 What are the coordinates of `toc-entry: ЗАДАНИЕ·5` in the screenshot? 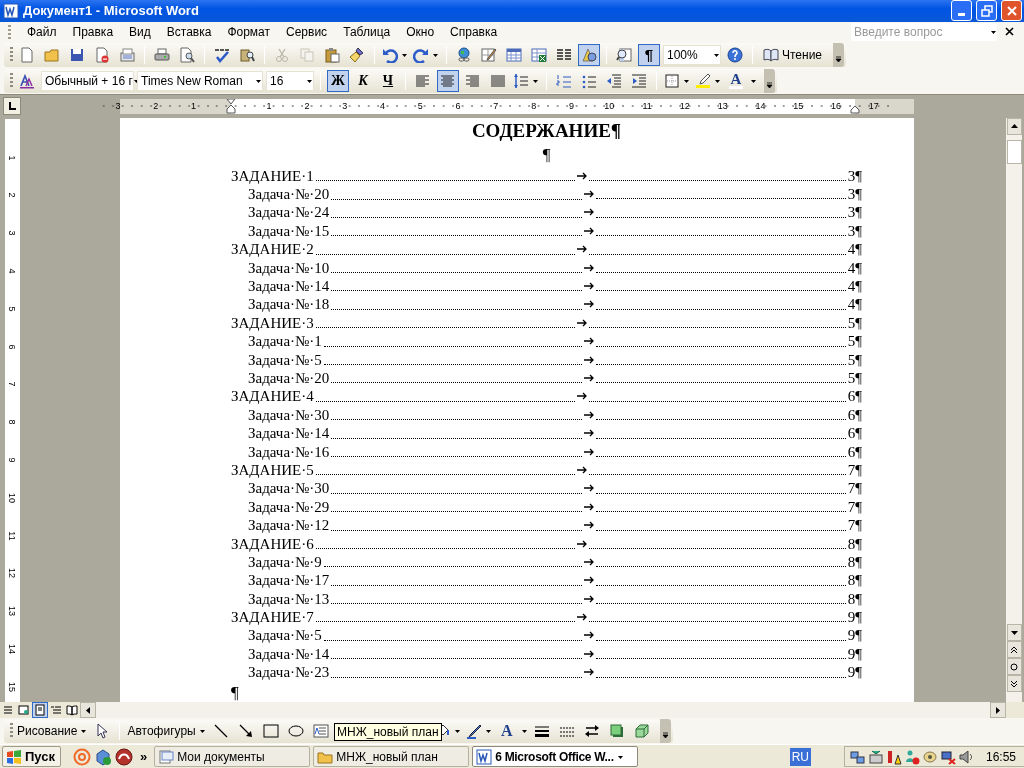 It's located at (272, 470).